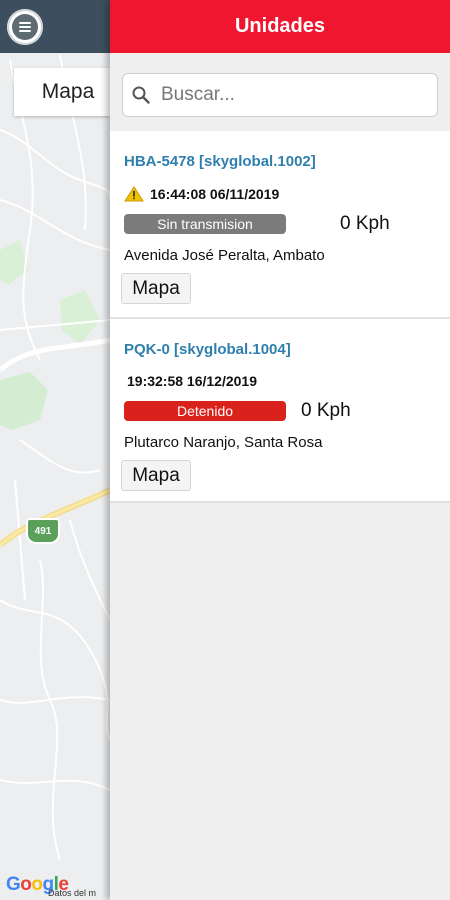 Image resolution: width=450 pixels, height=900 pixels. What do you see at coordinates (72, 893) in the screenshot?
I see `map-attribution: Datos del m` at bounding box center [72, 893].